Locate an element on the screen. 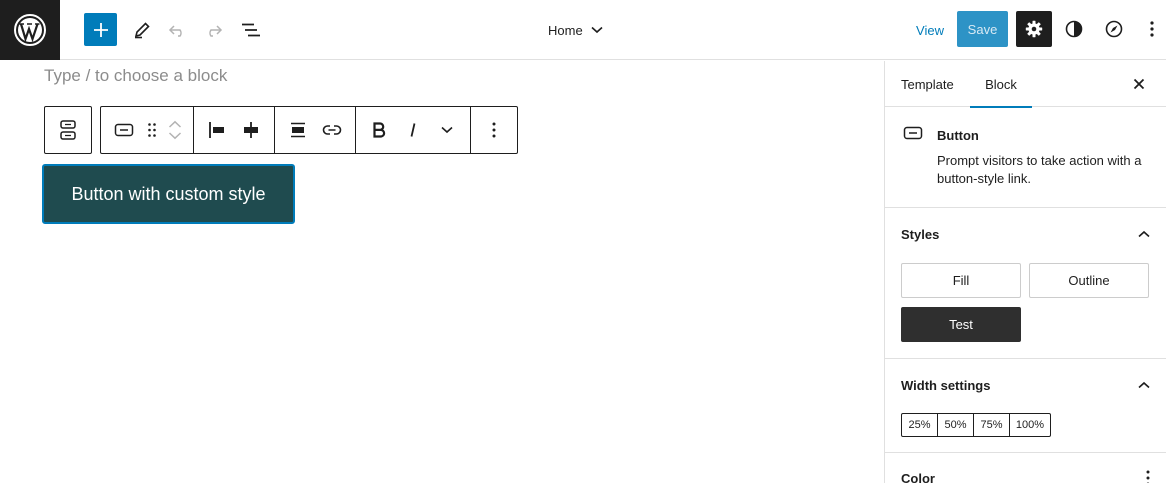 The width and height of the screenshot is (1166, 483). align-left-icon is located at coordinates (216, 130).